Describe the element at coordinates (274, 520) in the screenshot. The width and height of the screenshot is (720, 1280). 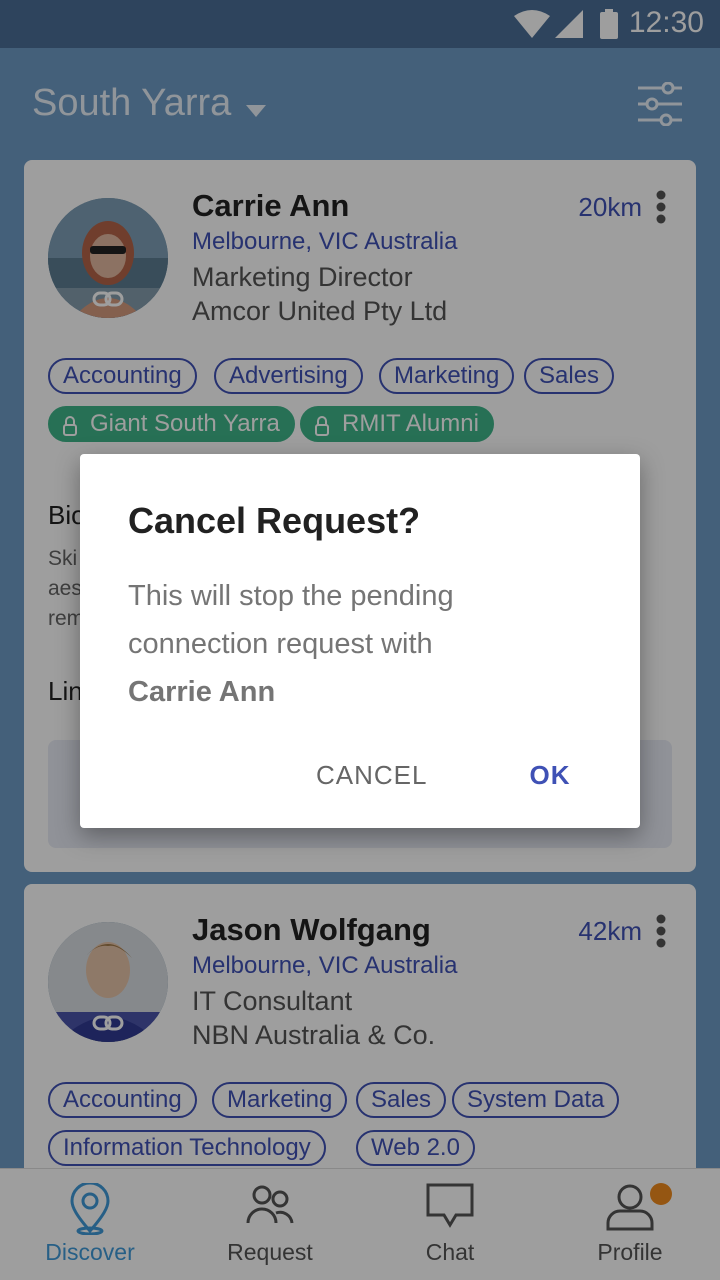
I see `dialog-title: Cancel Request?` at that location.